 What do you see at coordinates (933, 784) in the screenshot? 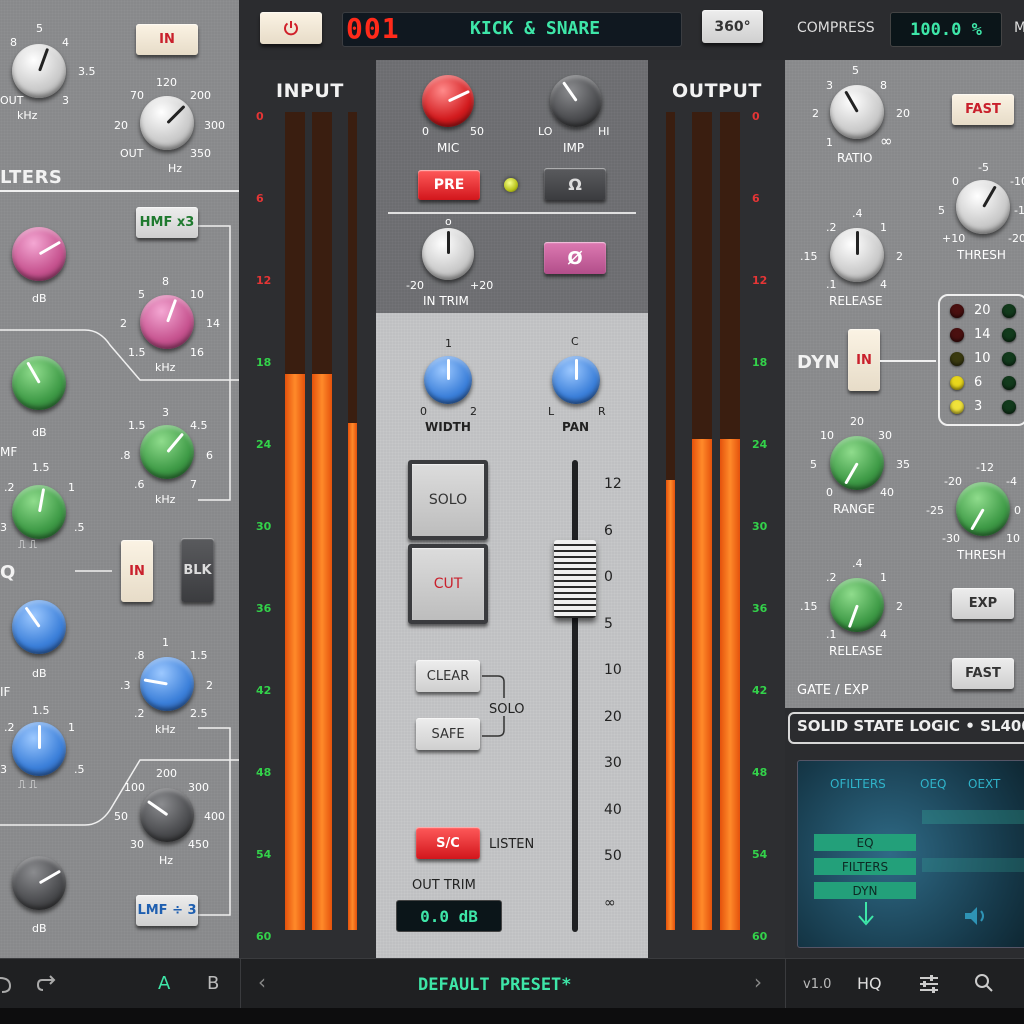
I see `routing-tab-eq: OEQ` at bounding box center [933, 784].